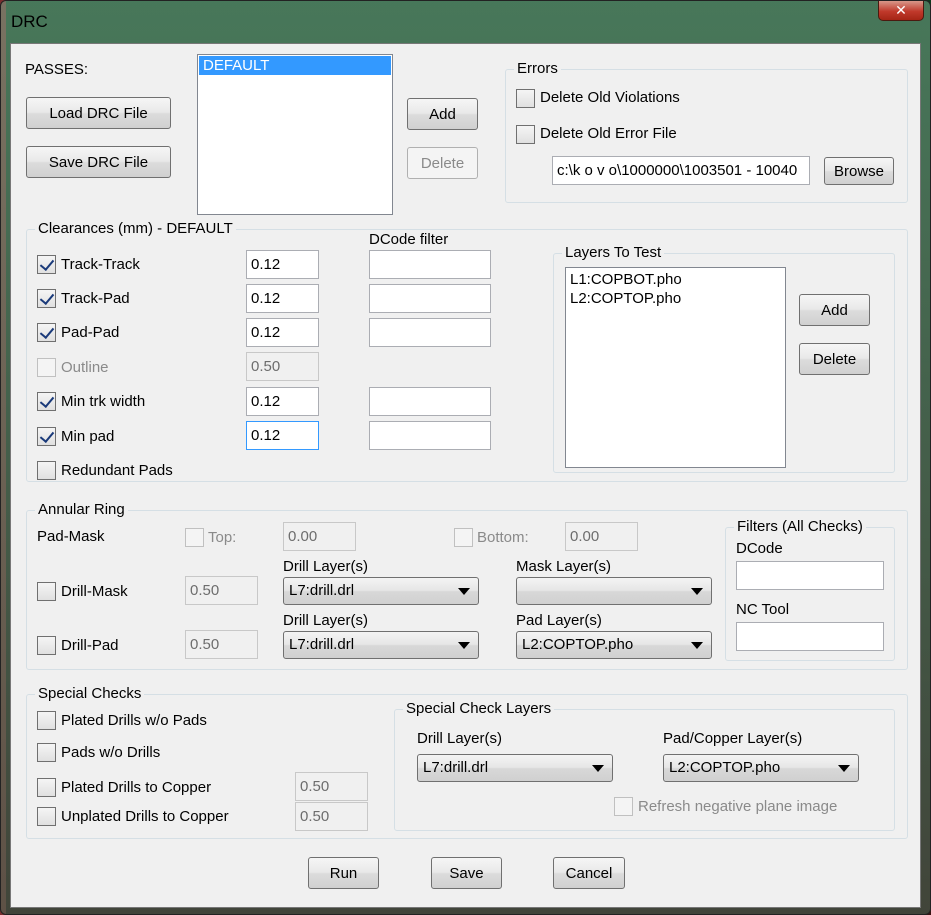  Describe the element at coordinates (381, 645) in the screenshot. I see `drill-pad-drill-layer-select: L7:drill.drl` at that location.